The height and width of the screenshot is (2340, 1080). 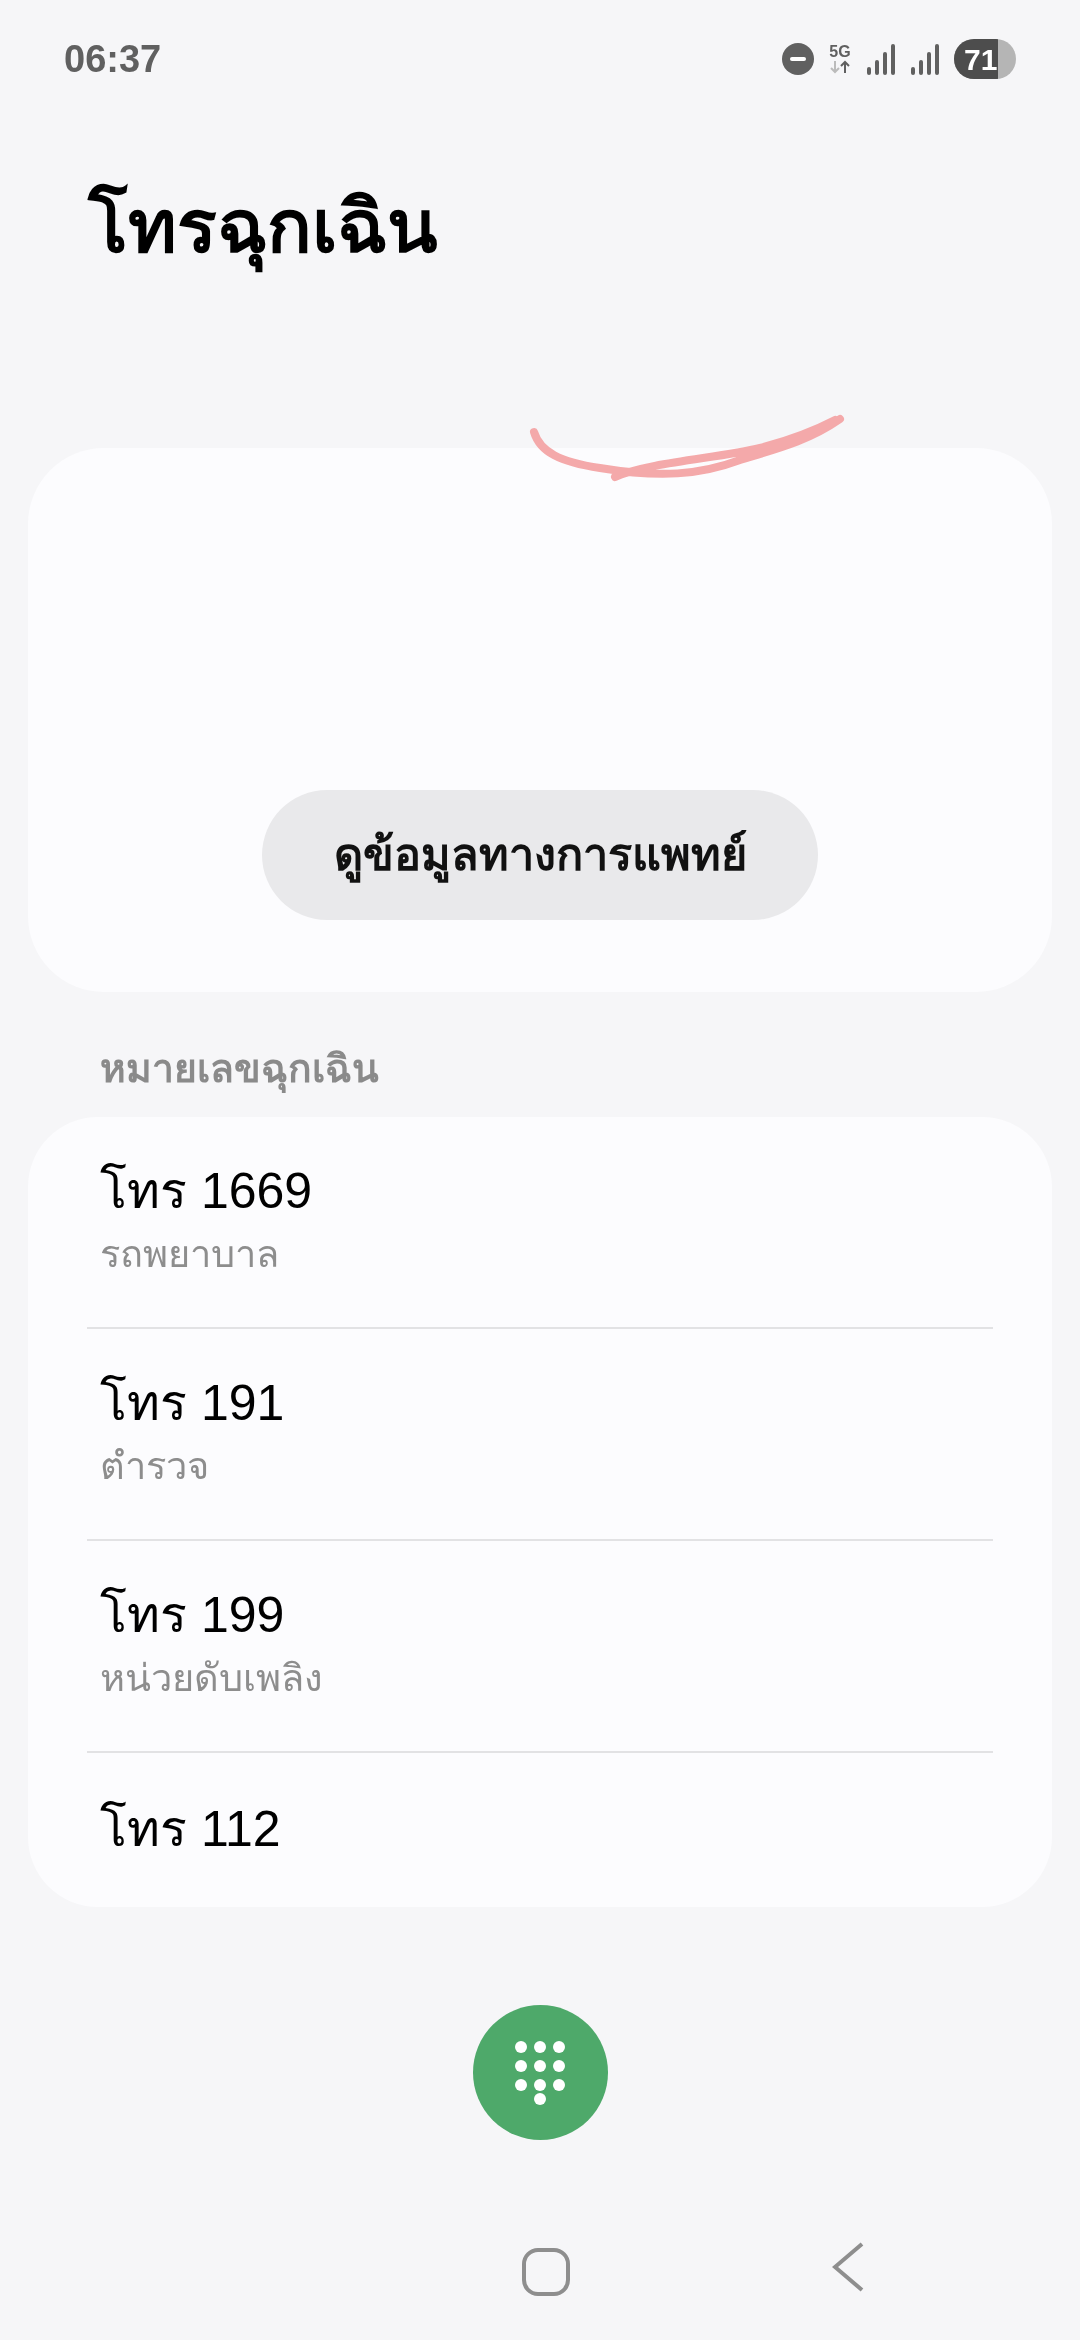 What do you see at coordinates (540, 1646) in the screenshot?
I see `emergency-number-item: โทร 199 หน่วยดับเพลิง` at bounding box center [540, 1646].